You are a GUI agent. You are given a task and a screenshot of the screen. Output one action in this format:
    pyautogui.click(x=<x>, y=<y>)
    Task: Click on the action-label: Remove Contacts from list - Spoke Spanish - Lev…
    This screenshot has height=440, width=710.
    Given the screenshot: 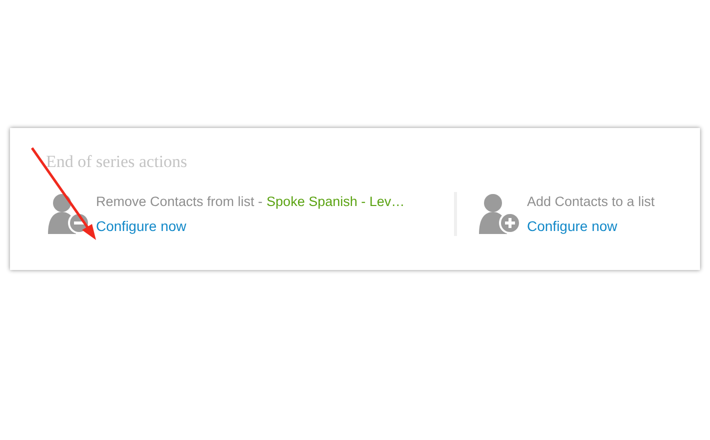 What is the action you would take?
    pyautogui.click(x=250, y=201)
    